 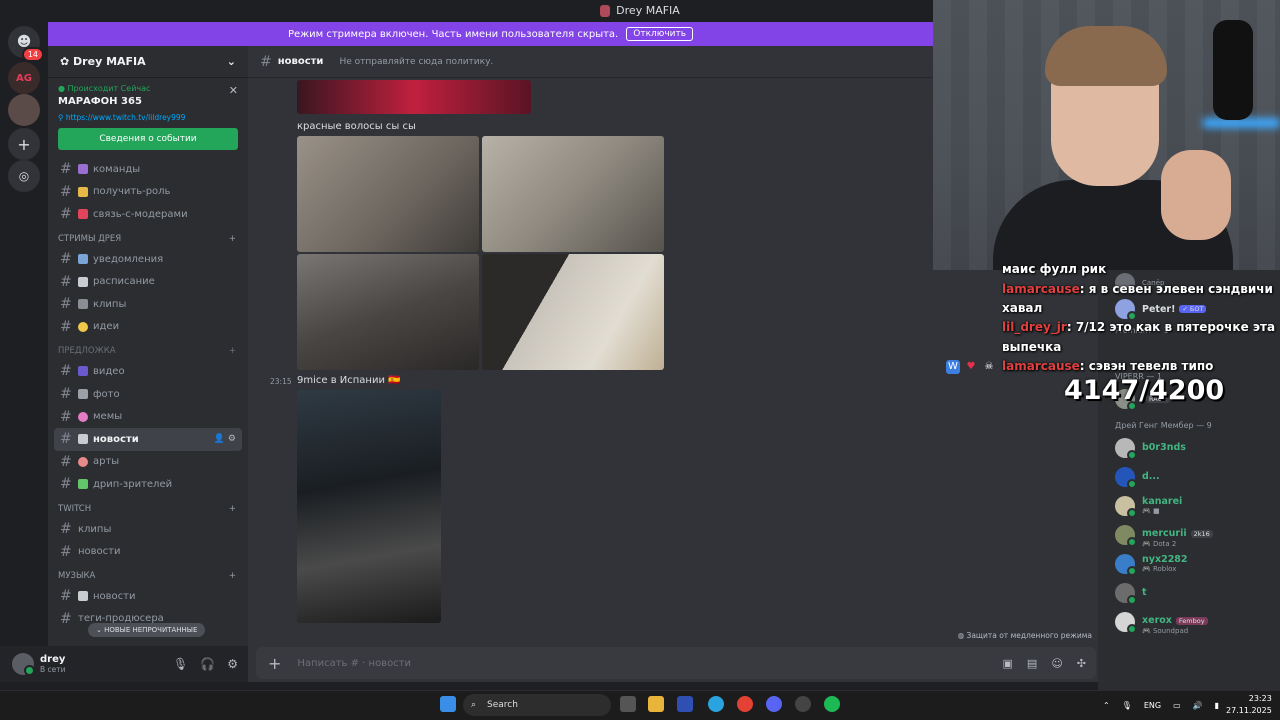 I want to click on location-icon: ⚲, so click(x=62, y=117).